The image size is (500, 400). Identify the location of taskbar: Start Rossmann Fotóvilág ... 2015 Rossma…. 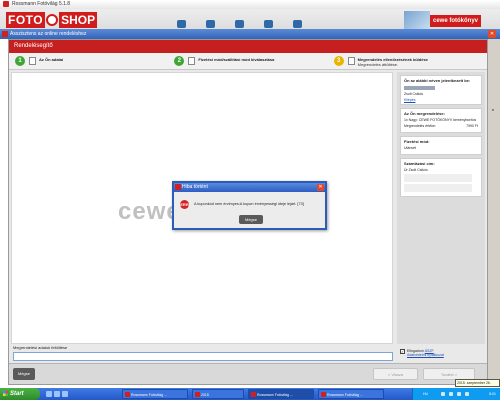
(250, 394).